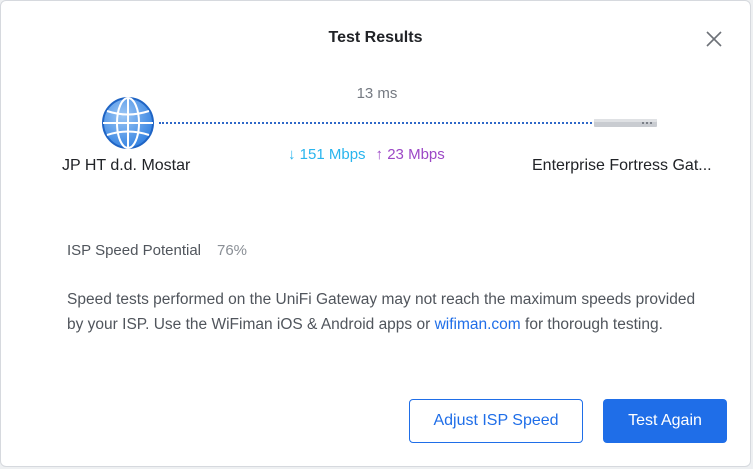  What do you see at coordinates (496, 421) in the screenshot?
I see `adjust-isp-speed-button: Adjust ISP Speed` at bounding box center [496, 421].